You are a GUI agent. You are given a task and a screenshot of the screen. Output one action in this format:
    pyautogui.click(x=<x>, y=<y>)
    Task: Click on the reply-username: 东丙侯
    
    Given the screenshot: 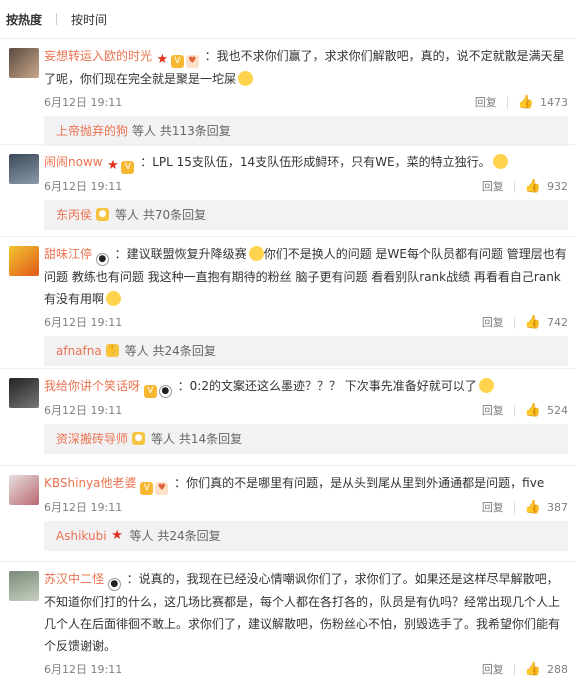 What is the action you would take?
    pyautogui.click(x=74, y=214)
    